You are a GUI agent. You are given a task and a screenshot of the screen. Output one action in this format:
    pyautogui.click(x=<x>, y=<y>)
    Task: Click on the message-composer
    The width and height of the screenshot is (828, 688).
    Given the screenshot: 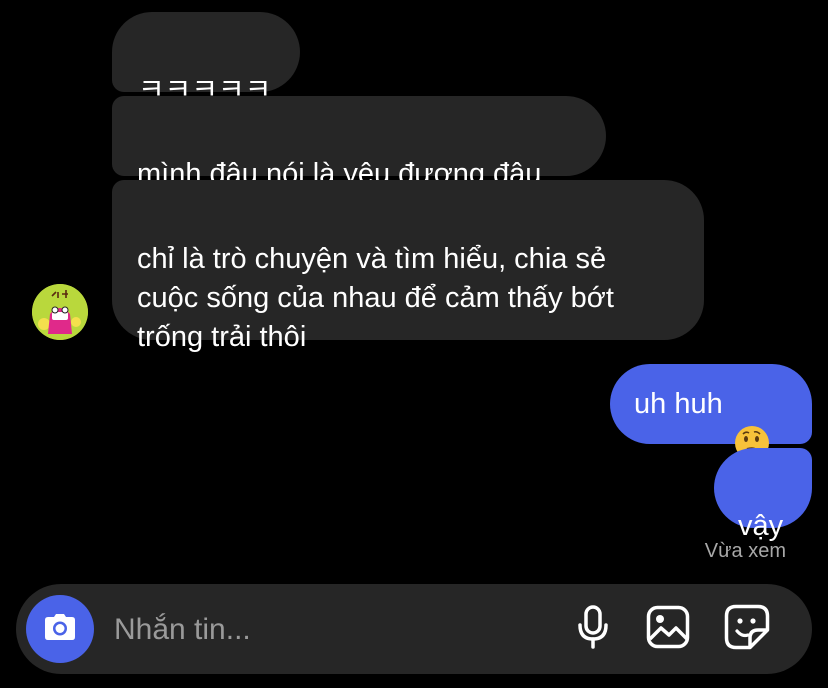 What is the action you would take?
    pyautogui.click(x=414, y=629)
    